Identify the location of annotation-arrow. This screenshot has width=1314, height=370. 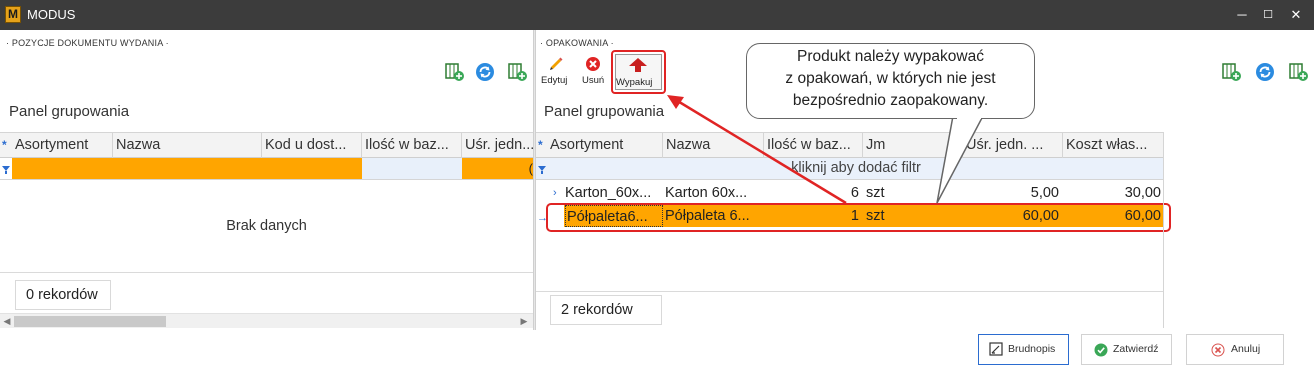
(826, 150).